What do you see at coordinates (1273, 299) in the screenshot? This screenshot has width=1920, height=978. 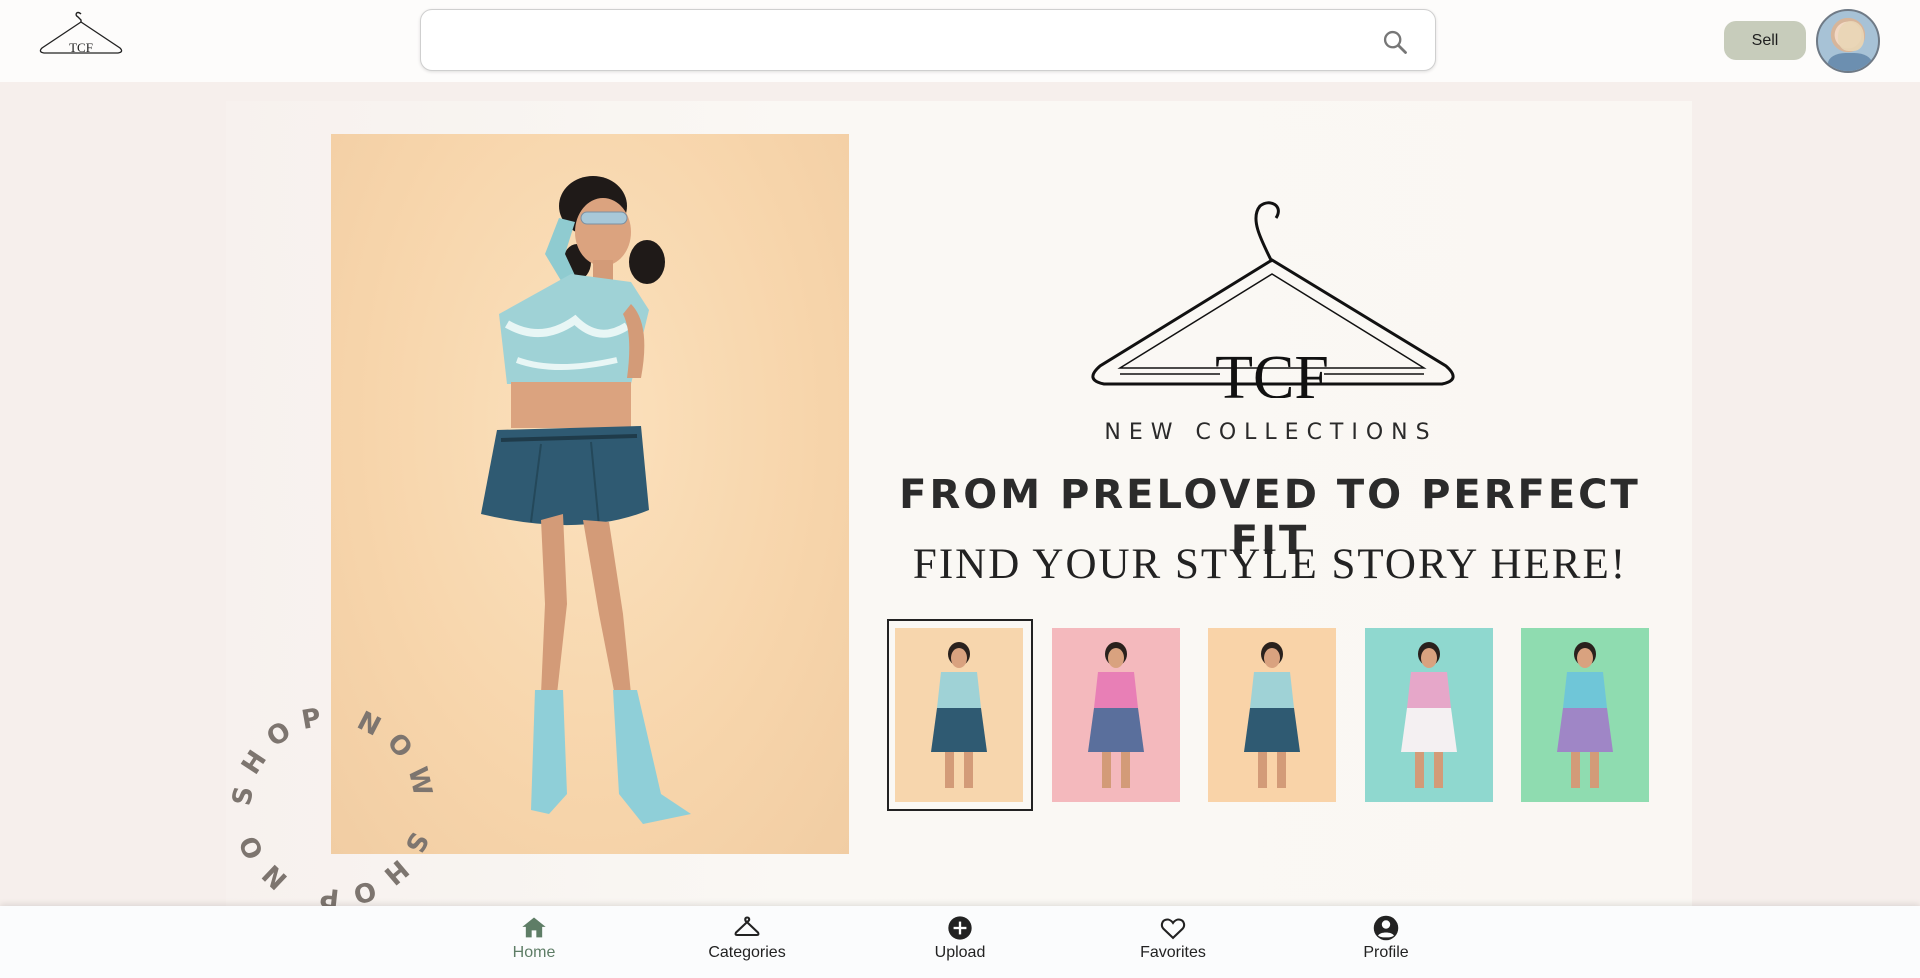 I see `tcf-brand-logo: TCF` at bounding box center [1273, 299].